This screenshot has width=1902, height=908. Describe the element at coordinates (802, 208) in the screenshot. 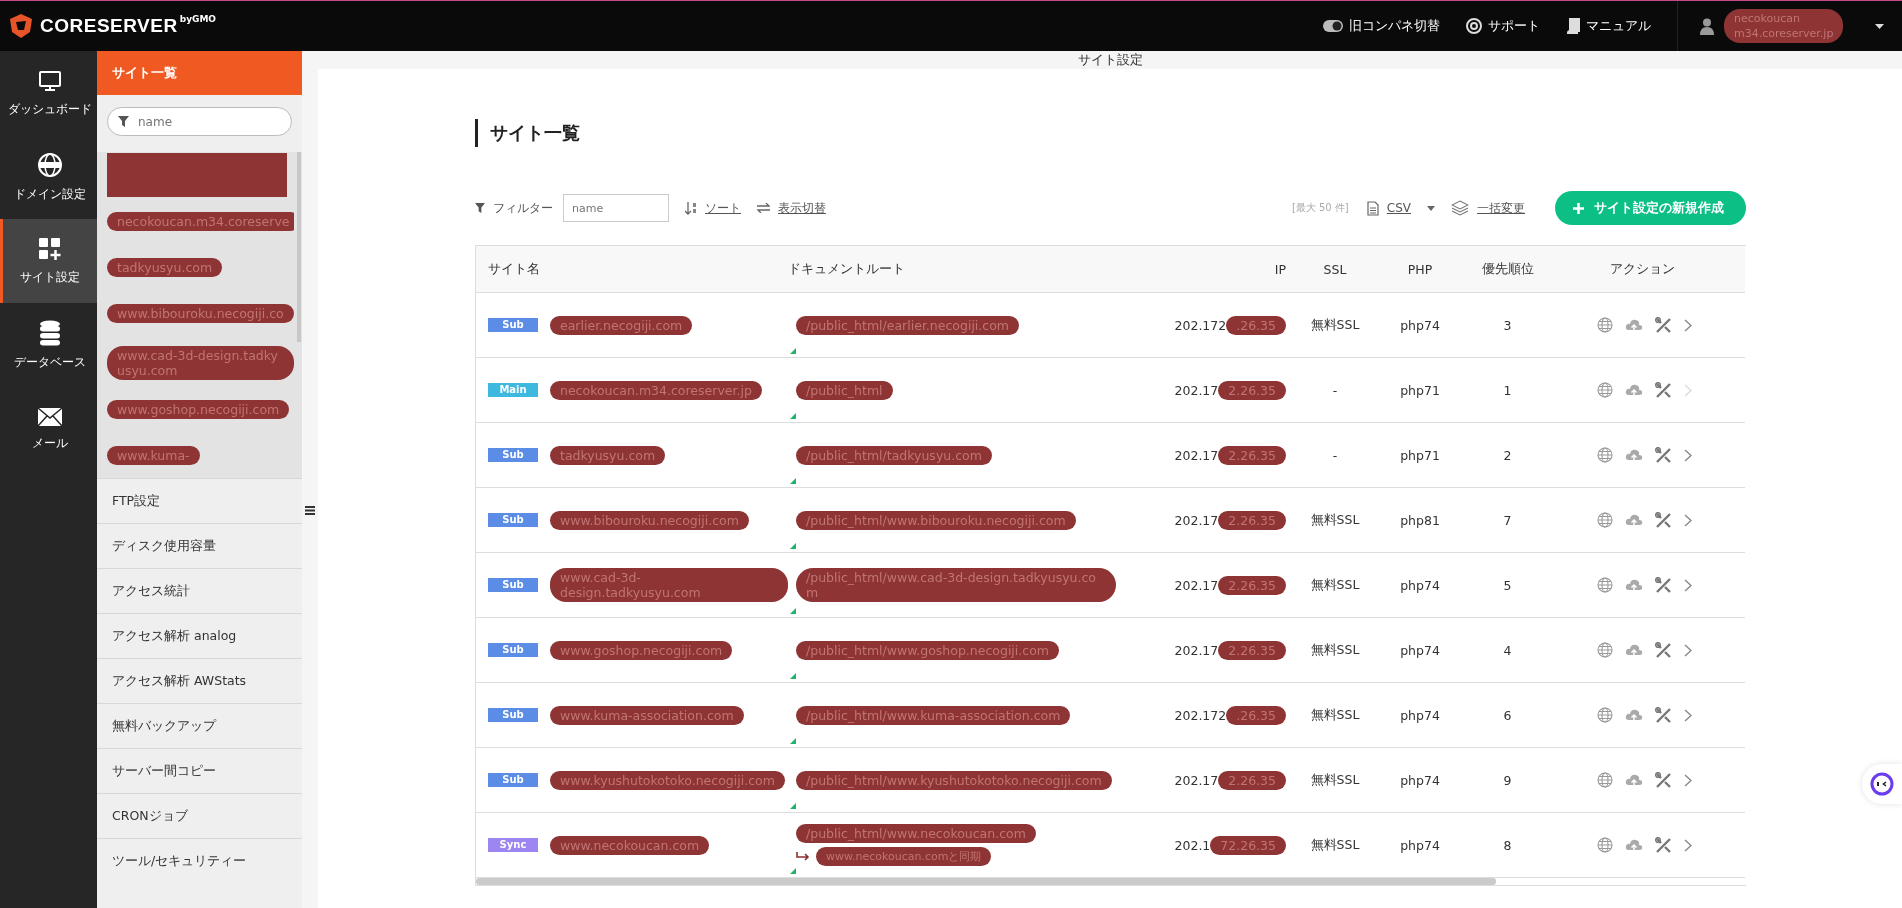

I see `view-toggle-link: 表示切替` at that location.